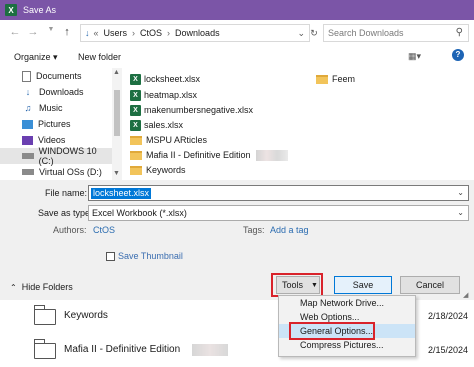 The width and height of the screenshot is (474, 367). Describe the element at coordinates (65, 213) in the screenshot. I see `save-type-label: Save as type:` at that location.